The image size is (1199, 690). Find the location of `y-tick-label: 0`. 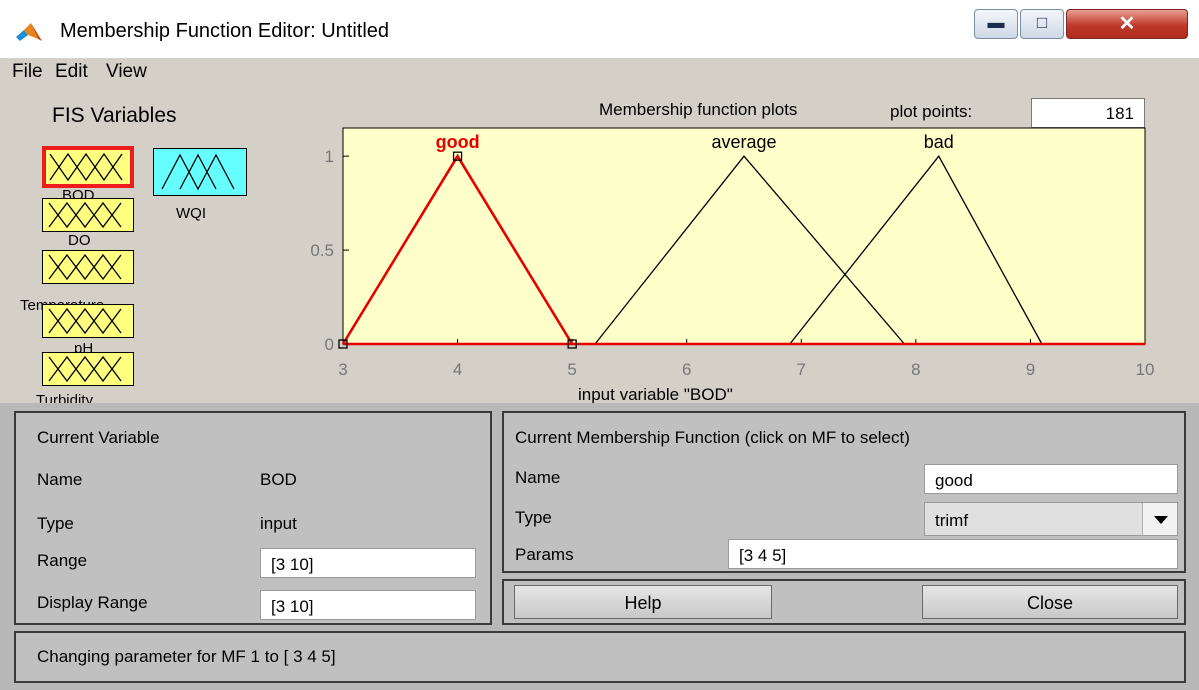

y-tick-label: 0 is located at coordinates (329, 344).